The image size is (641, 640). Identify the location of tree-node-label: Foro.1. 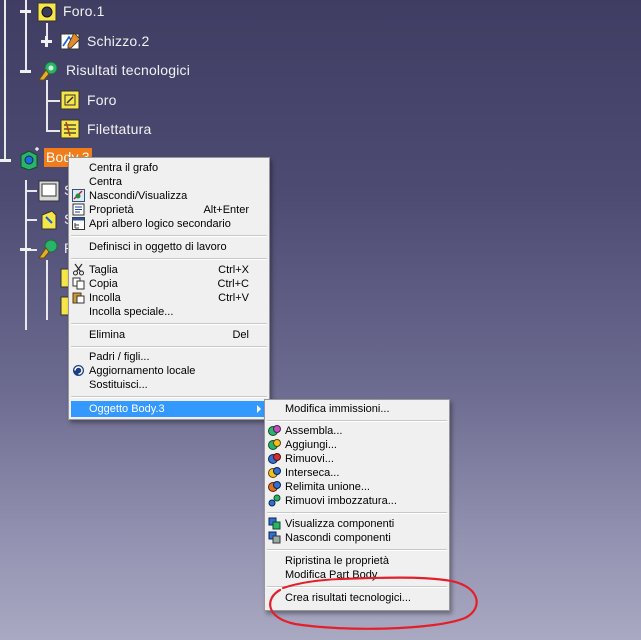
(84, 11).